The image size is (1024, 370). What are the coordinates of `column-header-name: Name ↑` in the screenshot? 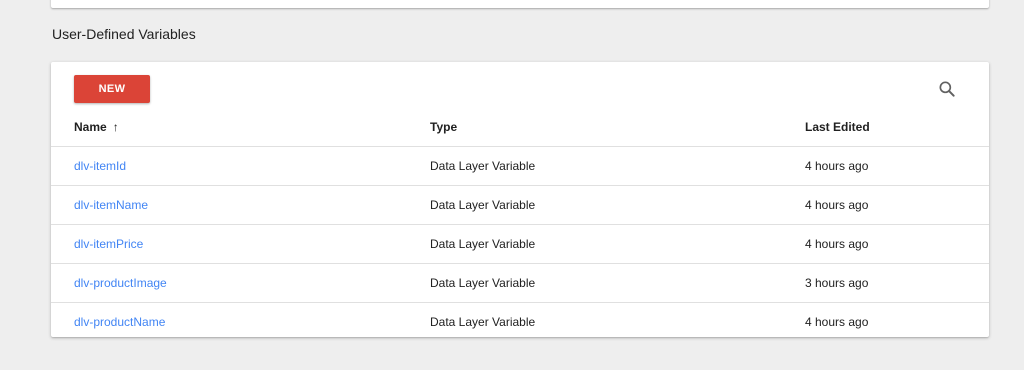 It's located at (96, 127).